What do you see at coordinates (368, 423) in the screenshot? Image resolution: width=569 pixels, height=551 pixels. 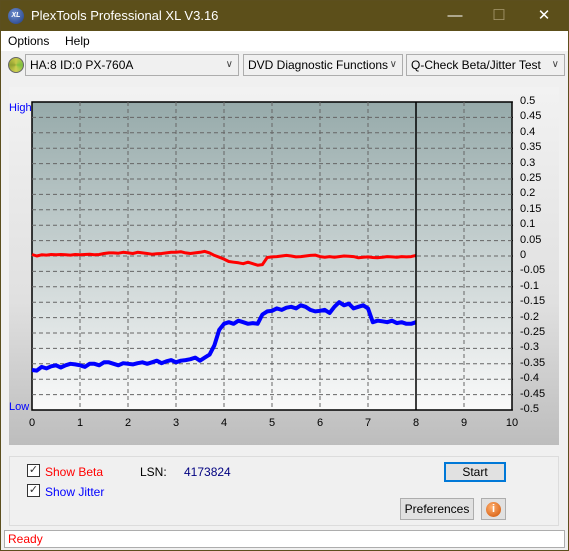 I see `x-tick-label: 7` at bounding box center [368, 423].